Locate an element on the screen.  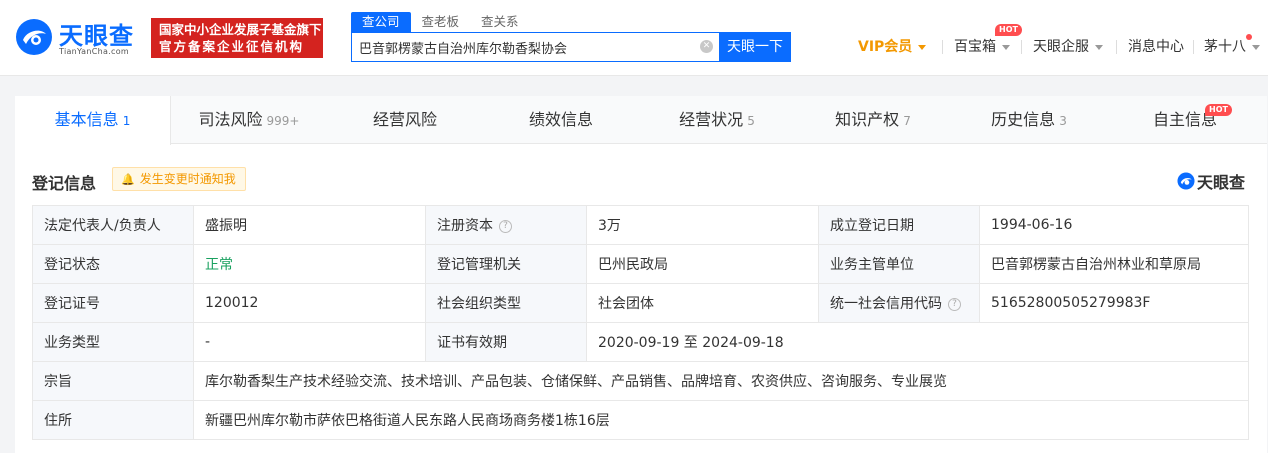
tab-self-info: 自主信息 is located at coordinates (1185, 120).